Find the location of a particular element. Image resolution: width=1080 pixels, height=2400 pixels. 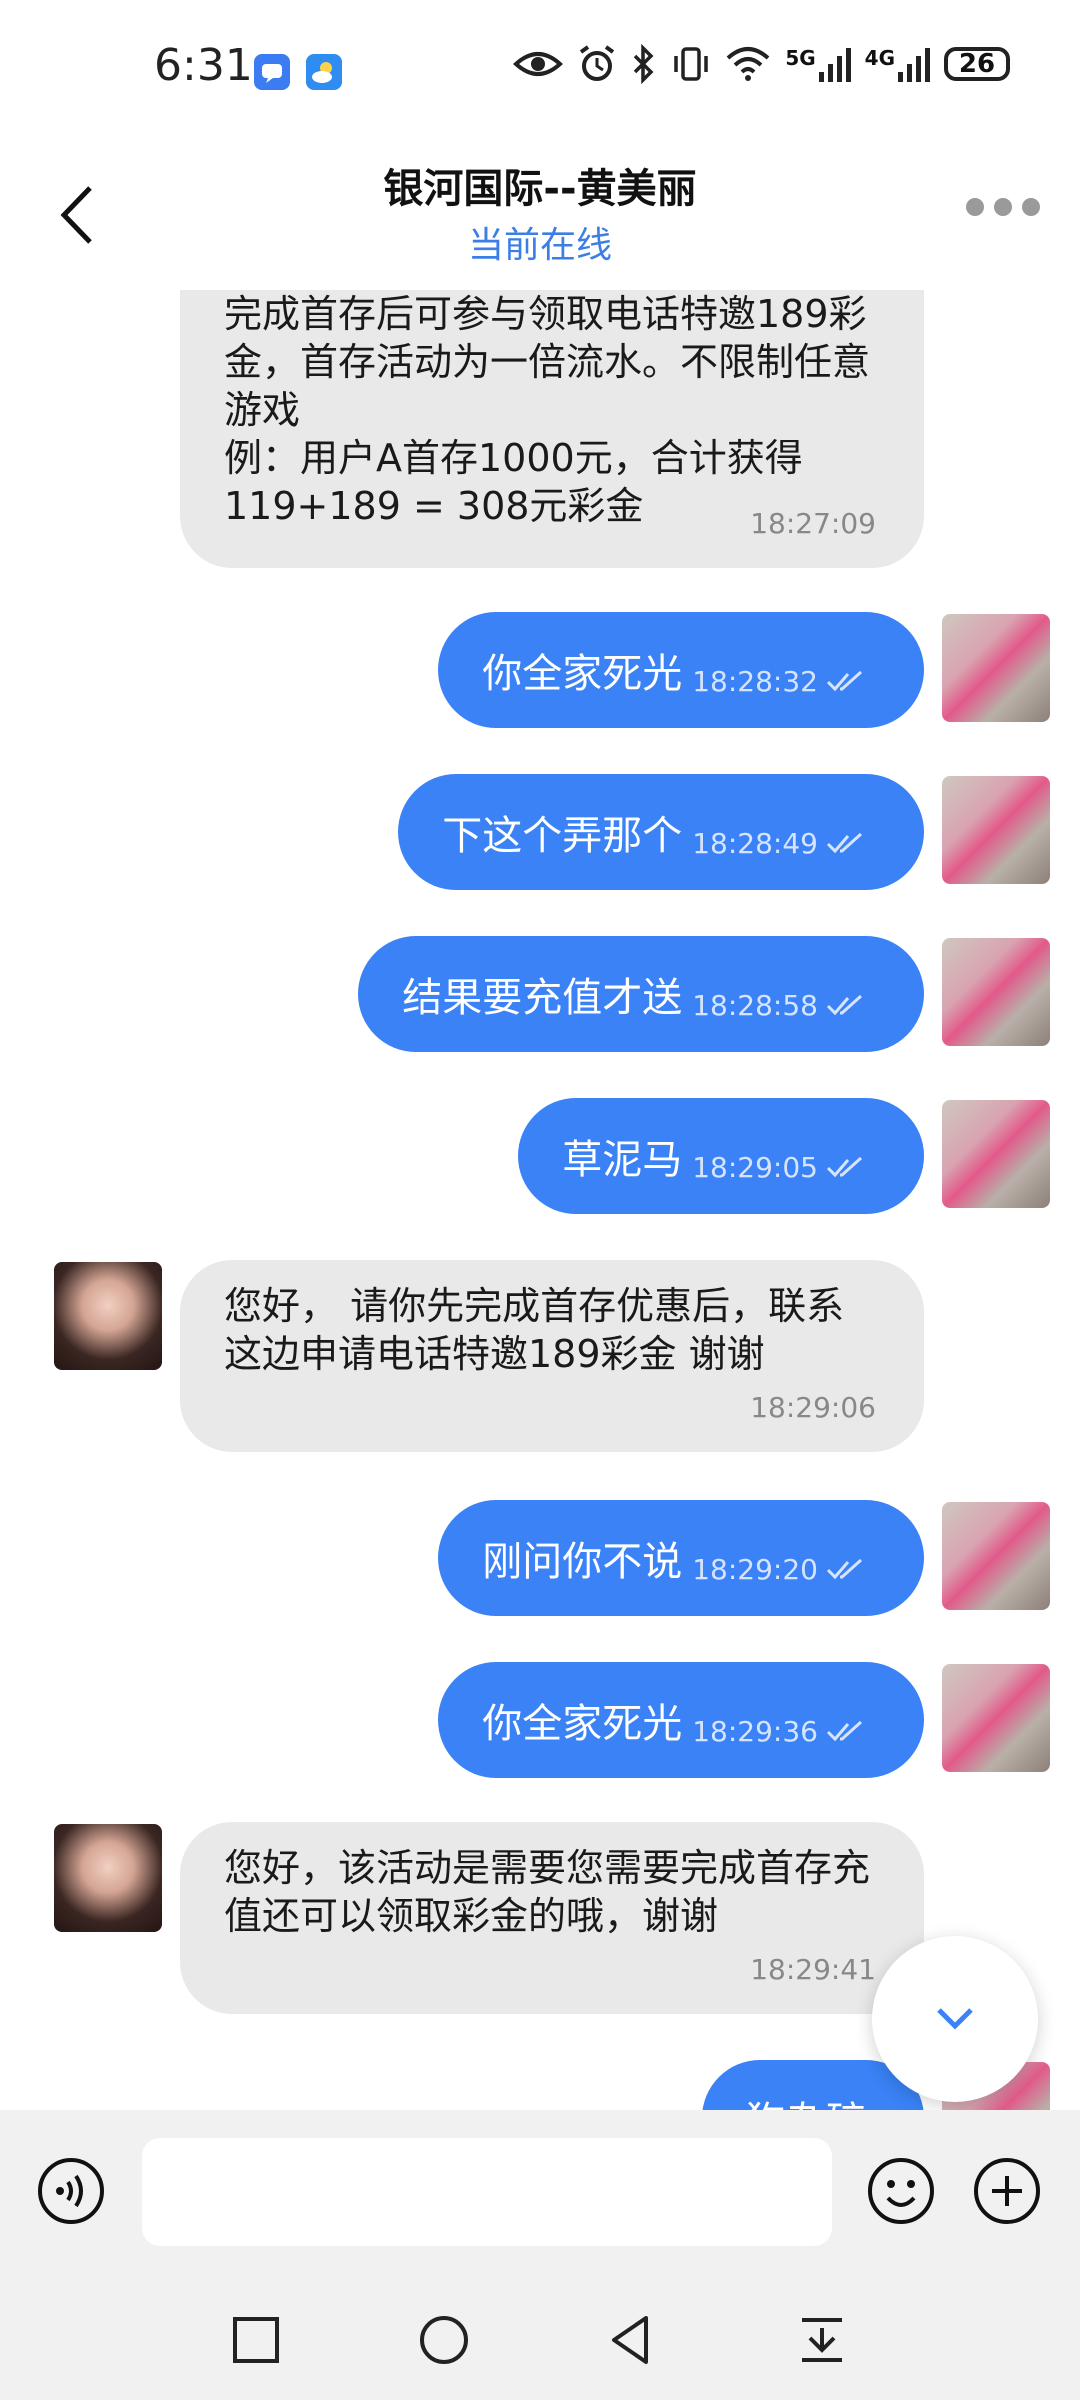

chat-header: 银河国际--黄美丽 当前在线 is located at coordinates (540, 210).